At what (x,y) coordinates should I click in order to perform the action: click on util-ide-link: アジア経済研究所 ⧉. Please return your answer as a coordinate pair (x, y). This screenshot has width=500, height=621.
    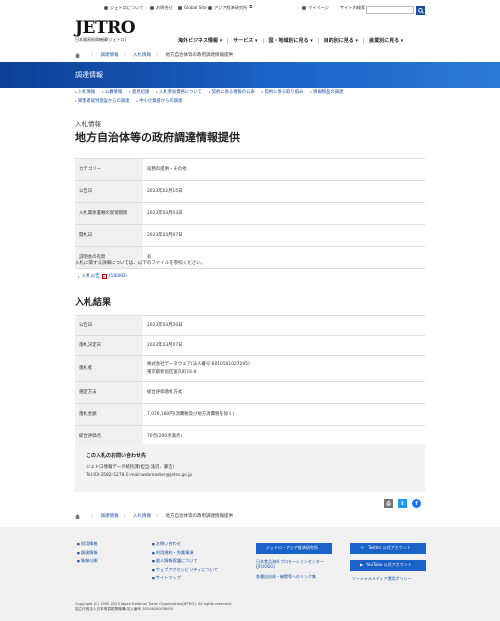
    Looking at the image, I should click on (230, 7).